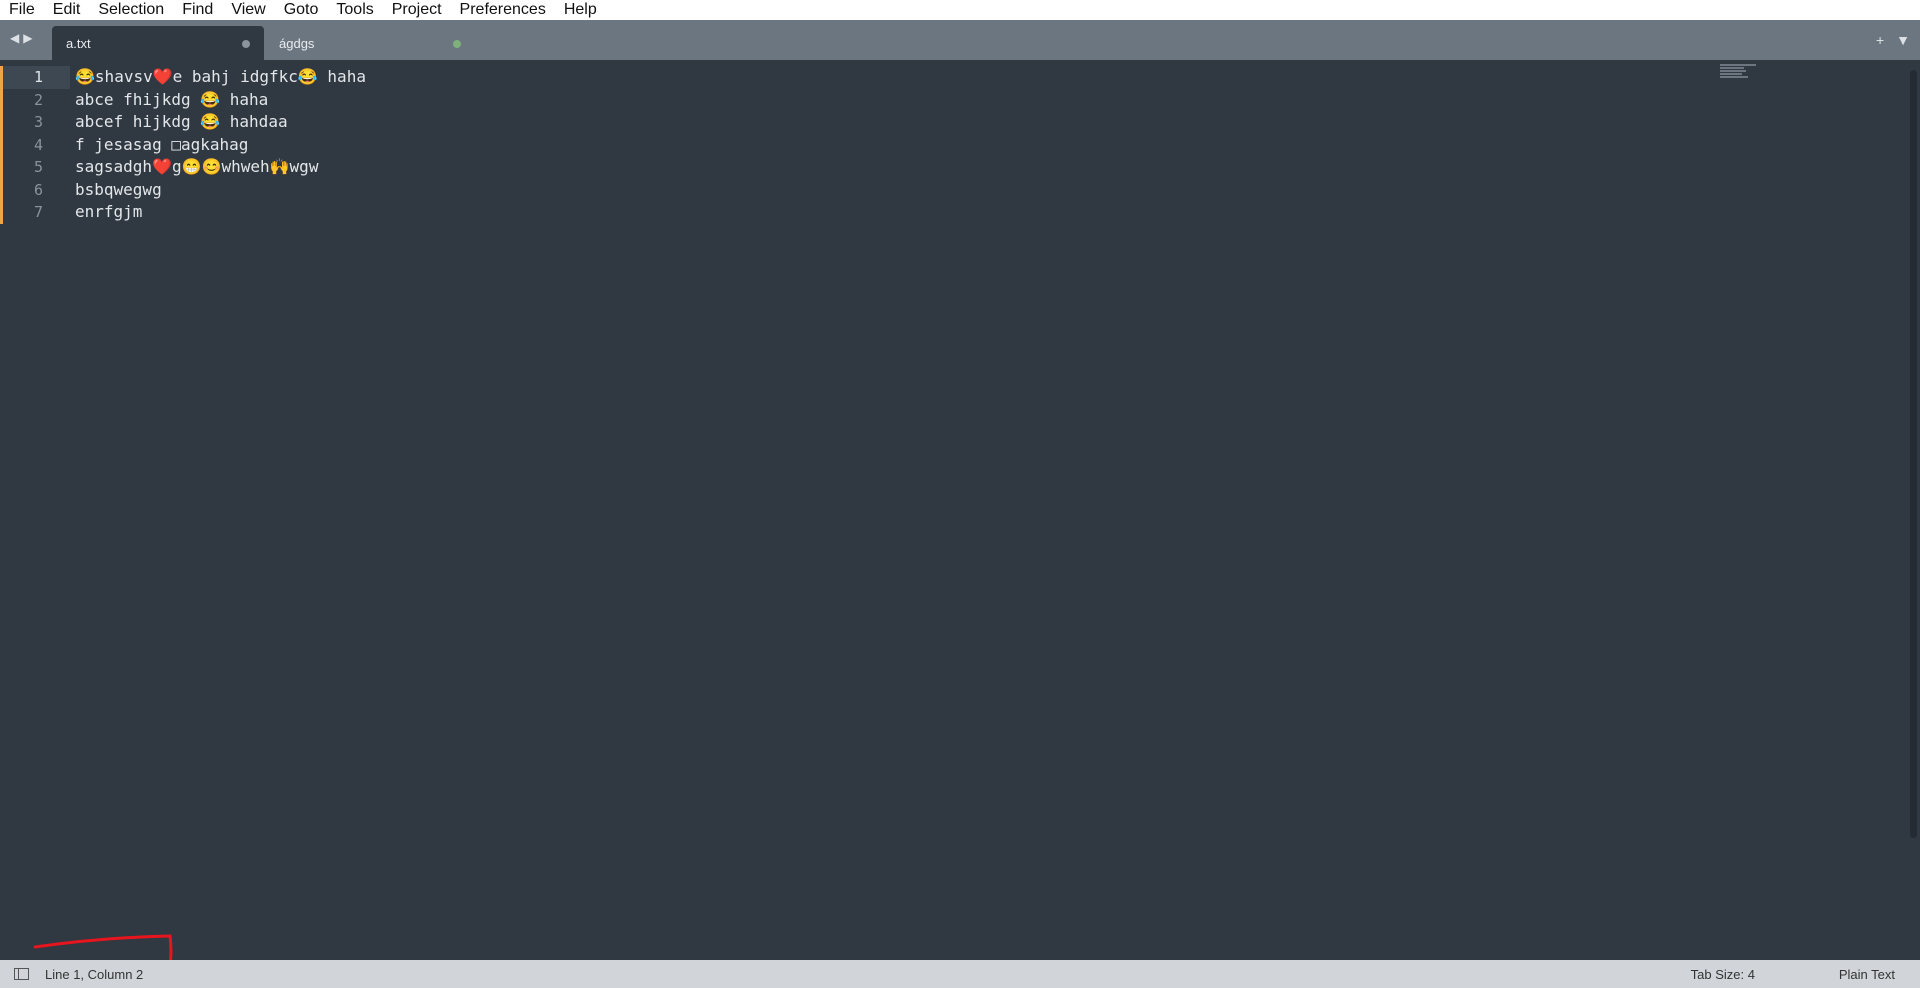 The height and width of the screenshot is (988, 1920). I want to click on code-line: bsbqwegwg, so click(987, 190).